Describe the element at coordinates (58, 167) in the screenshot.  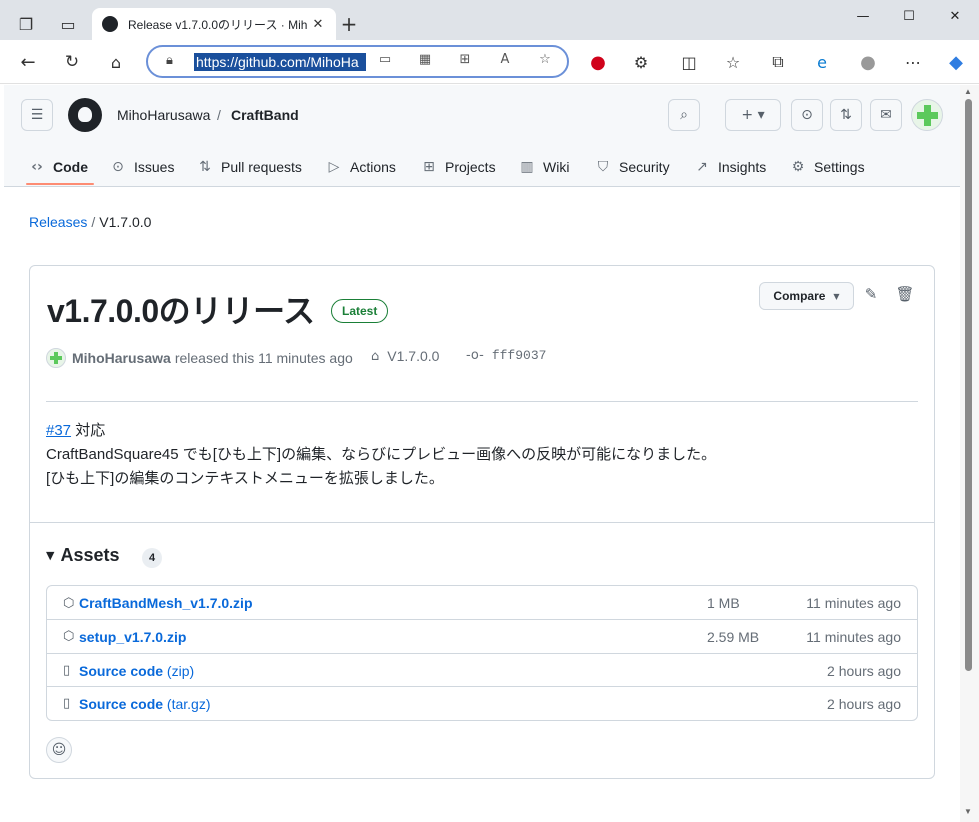
I see `tab-code: ‹› Code` at that location.